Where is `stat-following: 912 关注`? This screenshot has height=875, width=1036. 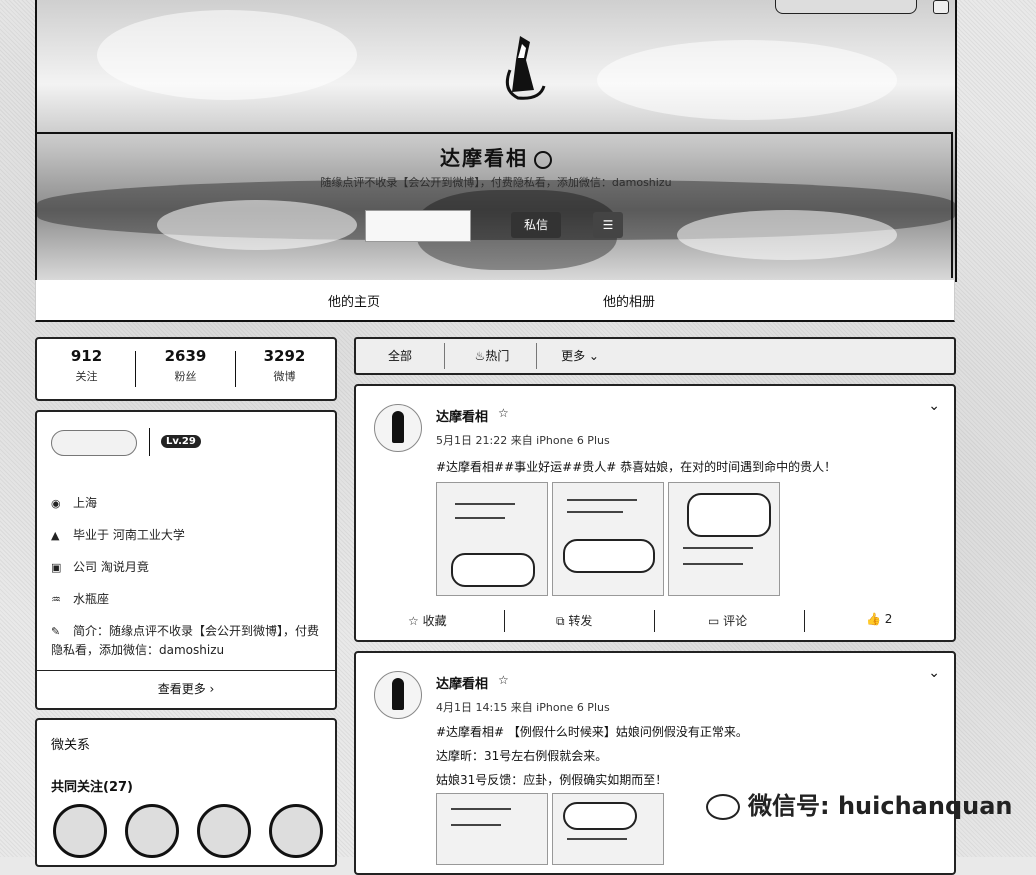
stat-following: 912 关注 is located at coordinates (86, 365).